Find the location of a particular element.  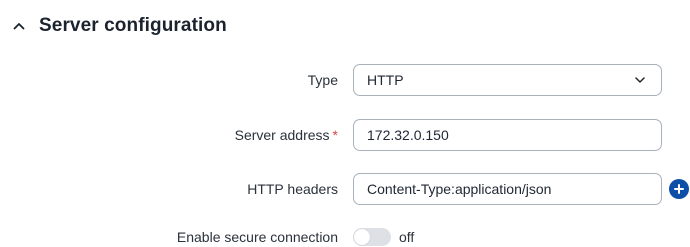

add-header-button is located at coordinates (679, 189).